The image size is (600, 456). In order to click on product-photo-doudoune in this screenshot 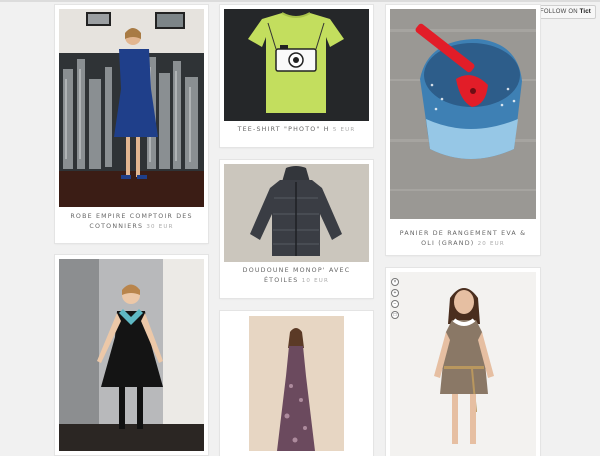, I will do `click(296, 213)`.